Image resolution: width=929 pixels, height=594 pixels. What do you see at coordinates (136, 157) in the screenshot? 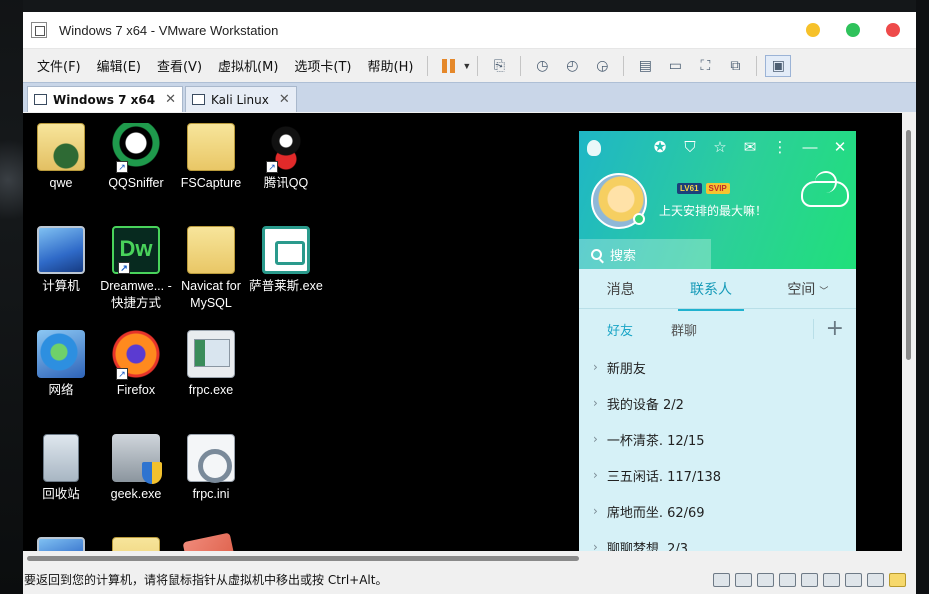
I see `desktop-icon-qqsniffer: ↗ QQSniffer` at bounding box center [136, 157].